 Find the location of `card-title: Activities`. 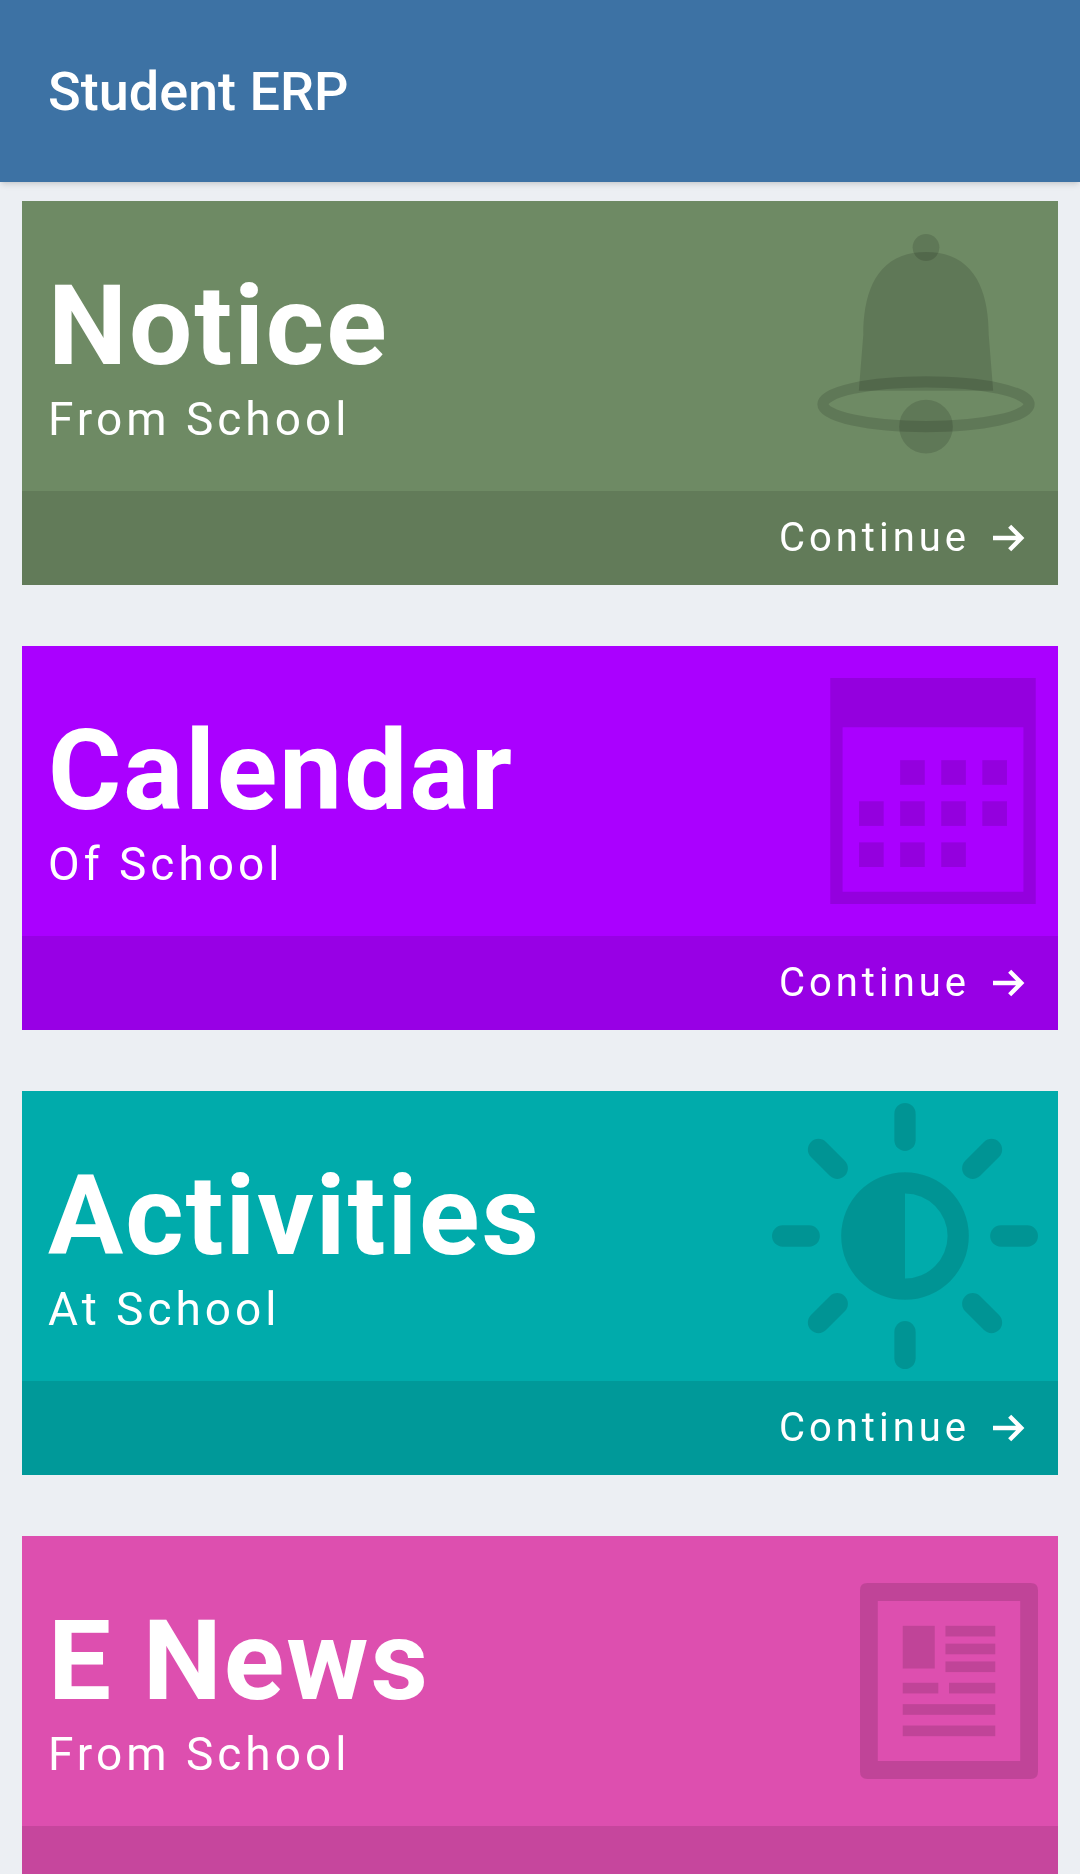

card-title: Activities is located at coordinates (295, 1216).